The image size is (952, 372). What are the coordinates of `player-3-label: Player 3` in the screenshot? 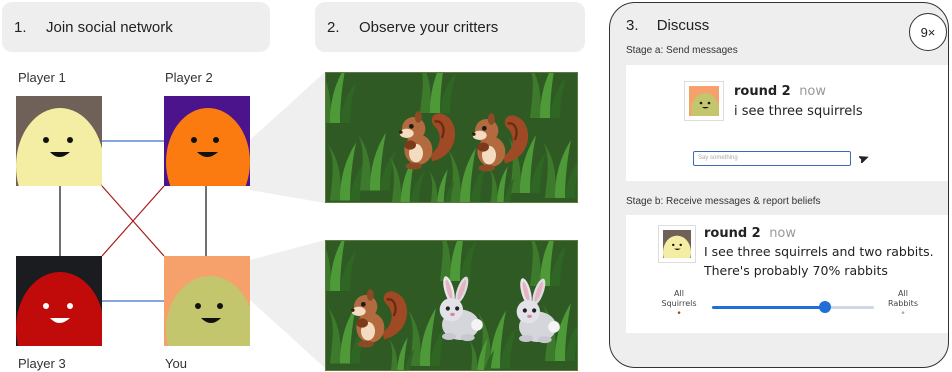 It's located at (42, 363).